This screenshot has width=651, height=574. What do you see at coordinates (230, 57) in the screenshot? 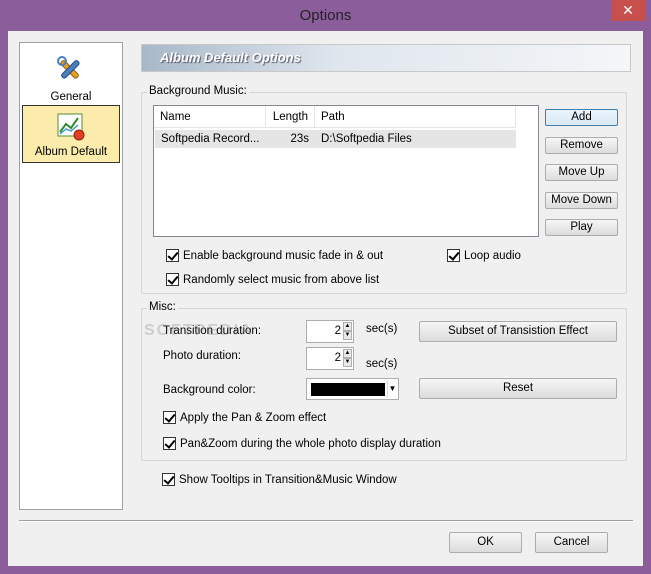
I see `section-title: Album Default Options` at bounding box center [230, 57].